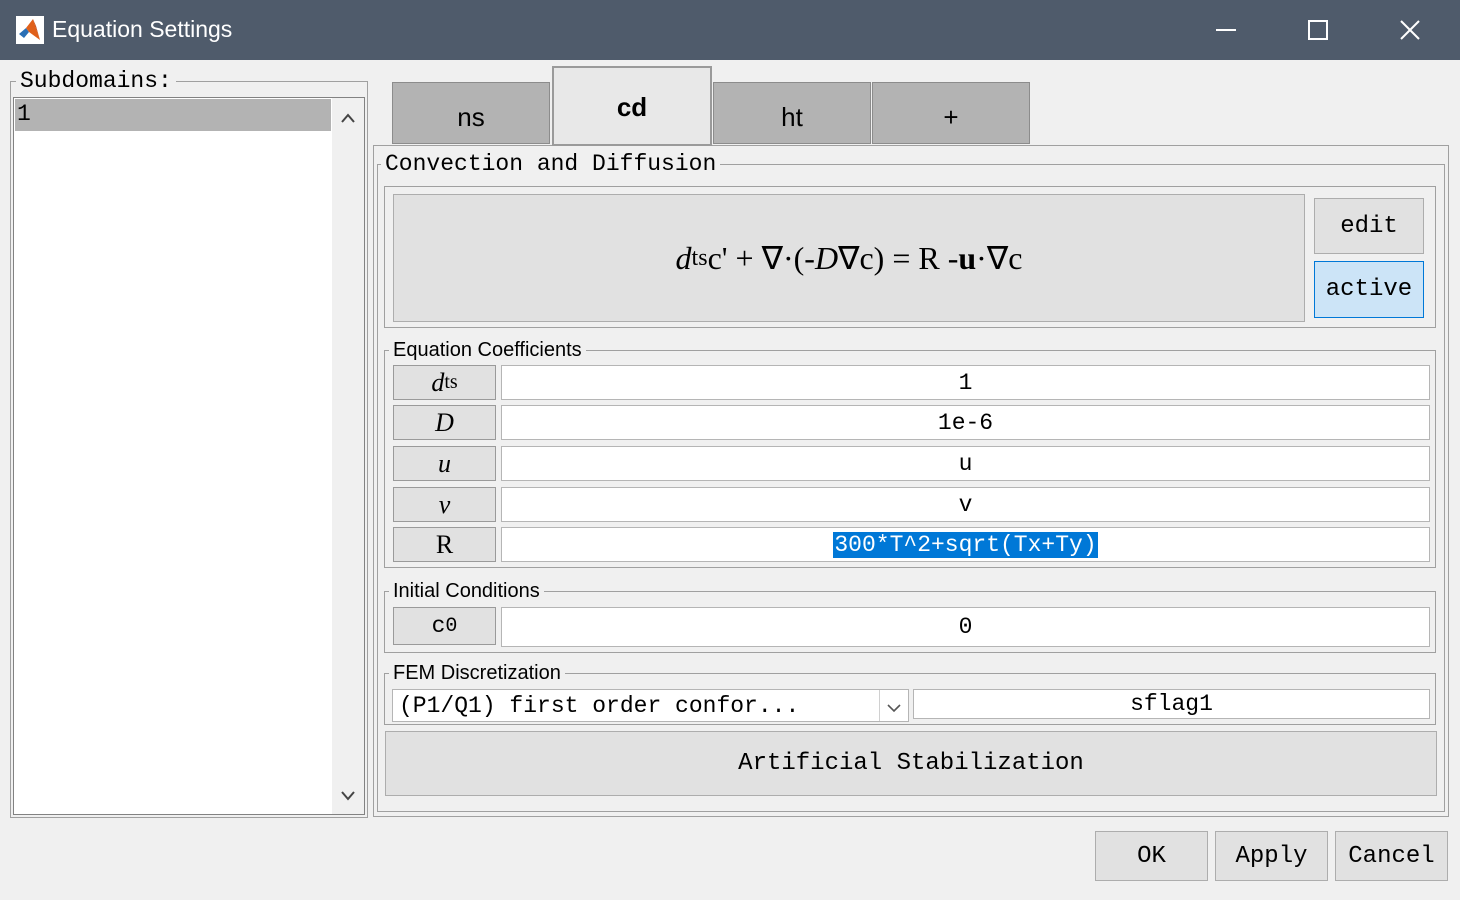 The height and width of the screenshot is (900, 1460). What do you see at coordinates (761, 258) in the screenshot?
I see `eq-part1: c' + ∇·(-` at bounding box center [761, 258].